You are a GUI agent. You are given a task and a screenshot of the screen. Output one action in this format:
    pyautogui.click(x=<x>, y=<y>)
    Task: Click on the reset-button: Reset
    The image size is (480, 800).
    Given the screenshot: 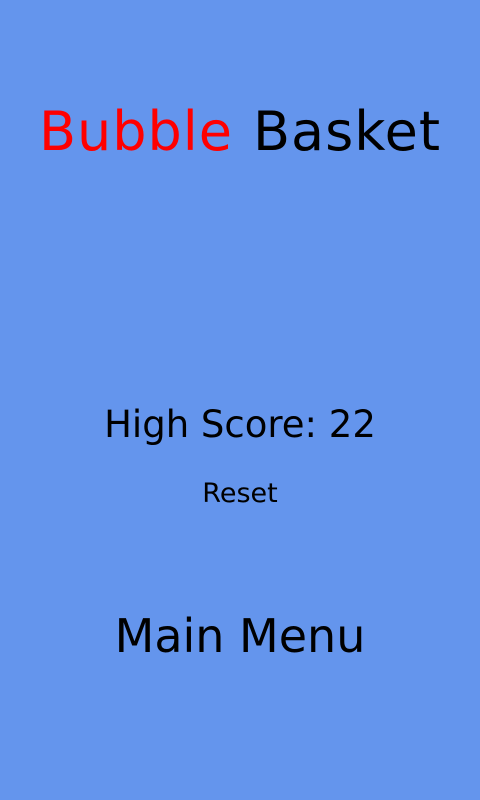 What is the action you would take?
    pyautogui.click(x=240, y=494)
    